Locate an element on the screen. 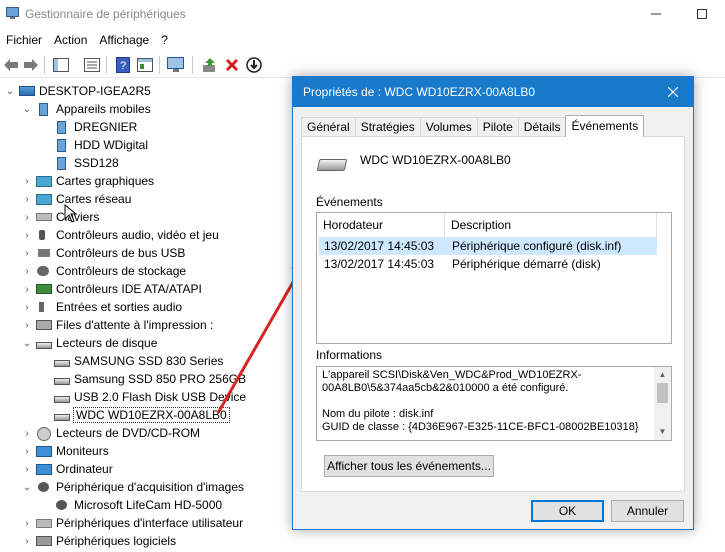 The width and height of the screenshot is (725, 552). tree-category-audio-video: › Contrôleurs audio, vidéo et jeu is located at coordinates (119, 235).